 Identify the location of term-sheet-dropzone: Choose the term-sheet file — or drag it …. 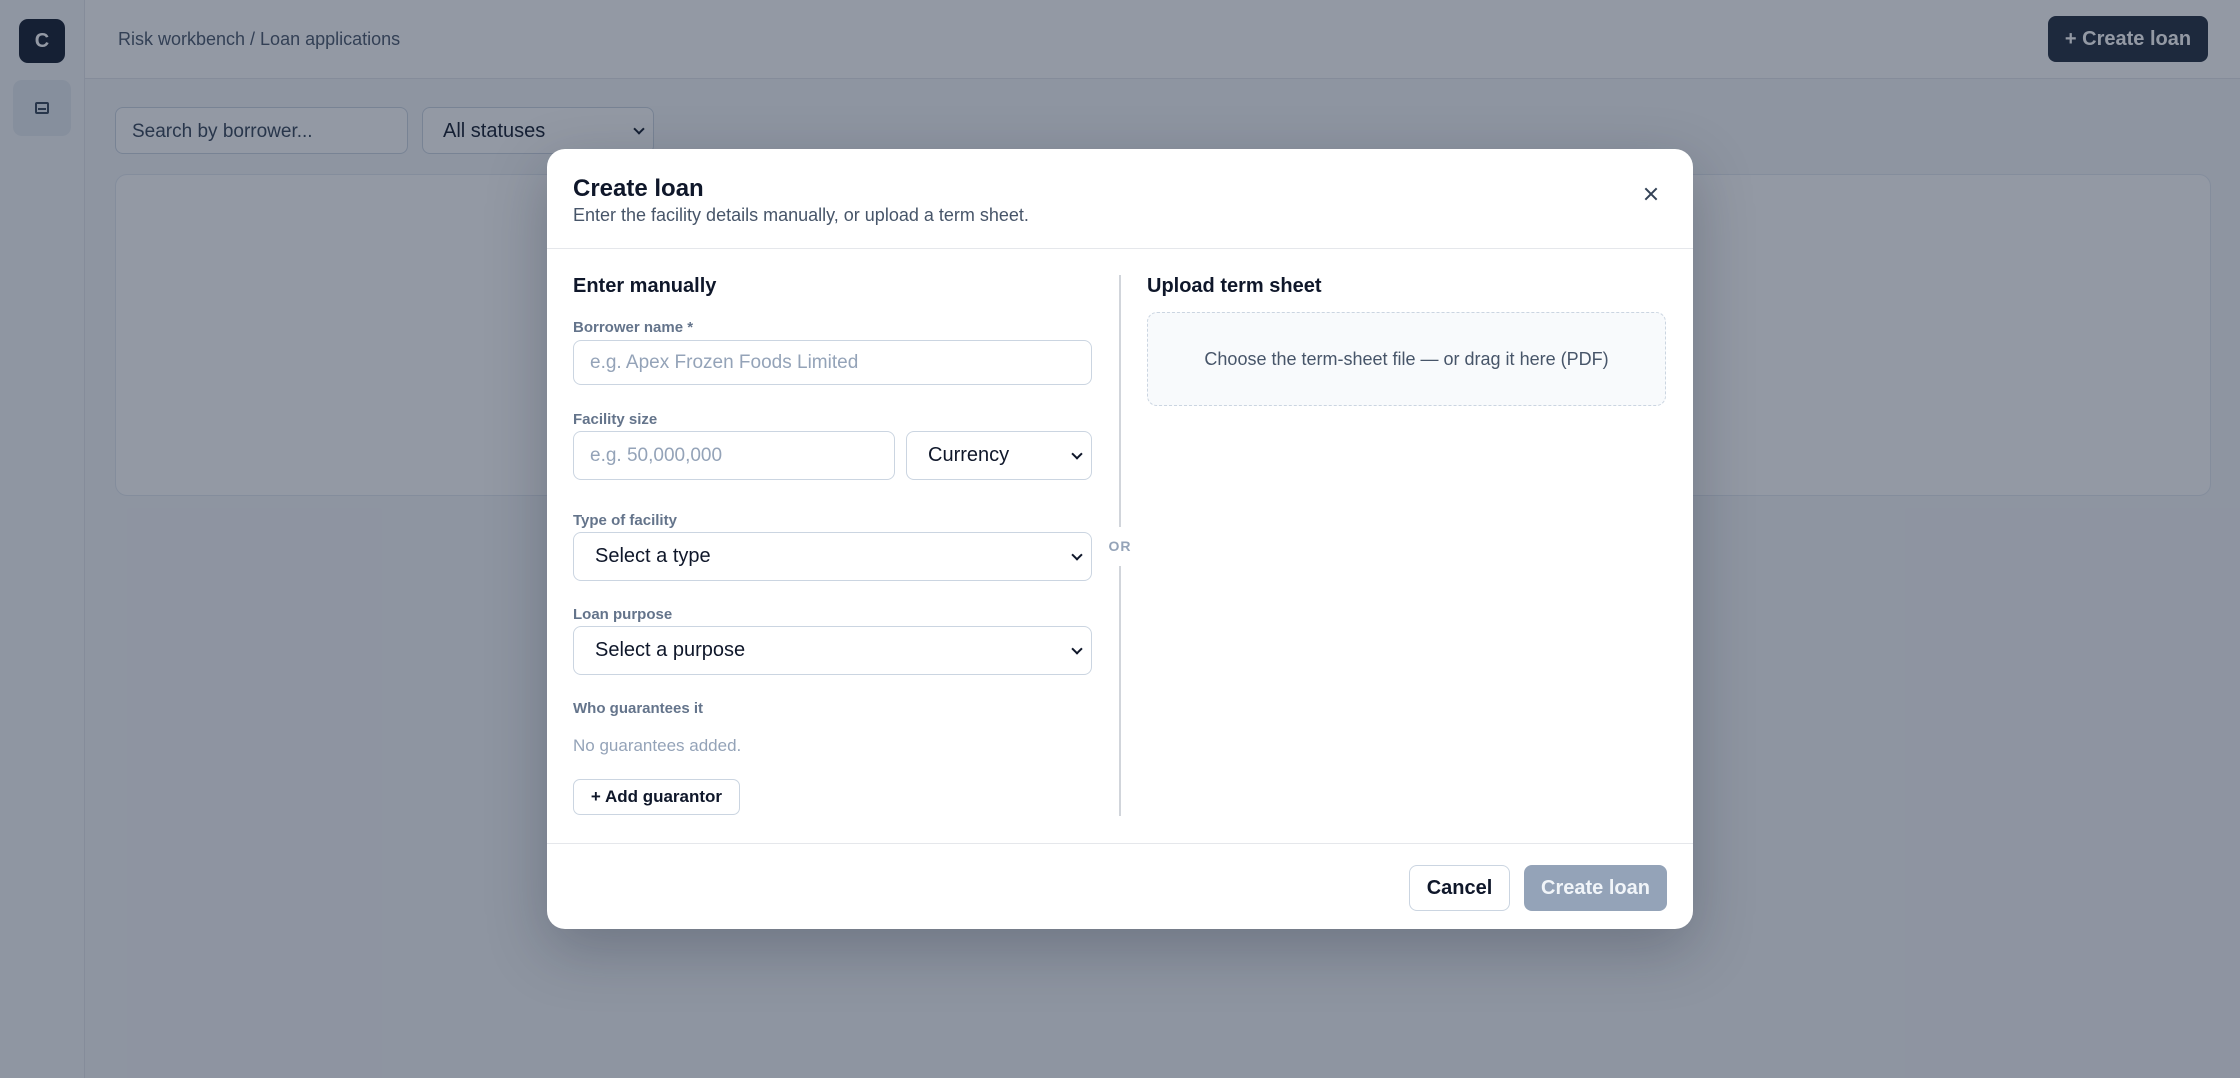
(1406, 359).